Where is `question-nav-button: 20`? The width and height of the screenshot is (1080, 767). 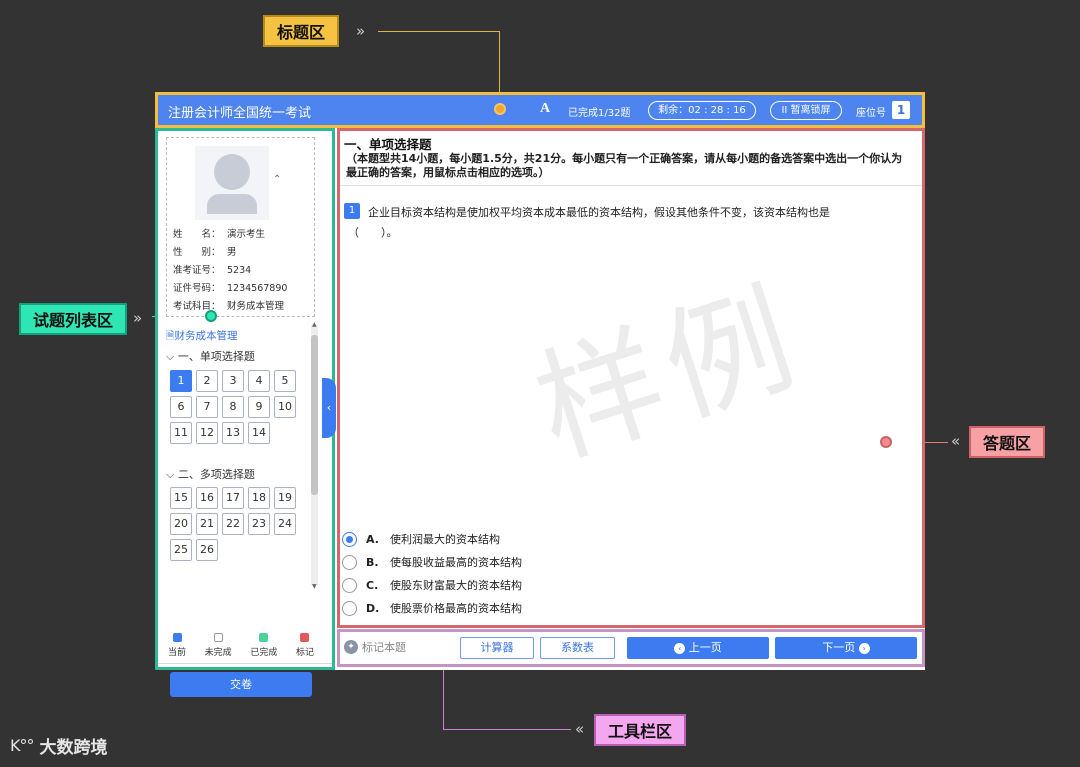 question-nav-button: 20 is located at coordinates (181, 524).